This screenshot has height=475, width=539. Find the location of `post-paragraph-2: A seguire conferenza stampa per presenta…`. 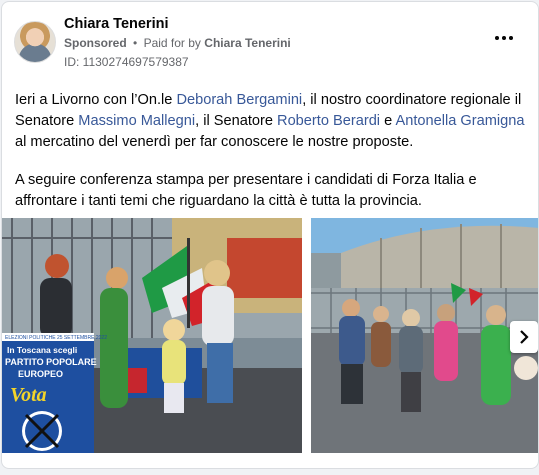

post-paragraph-2: A seguire conferenza stampa per presenta… is located at coordinates (246, 190).